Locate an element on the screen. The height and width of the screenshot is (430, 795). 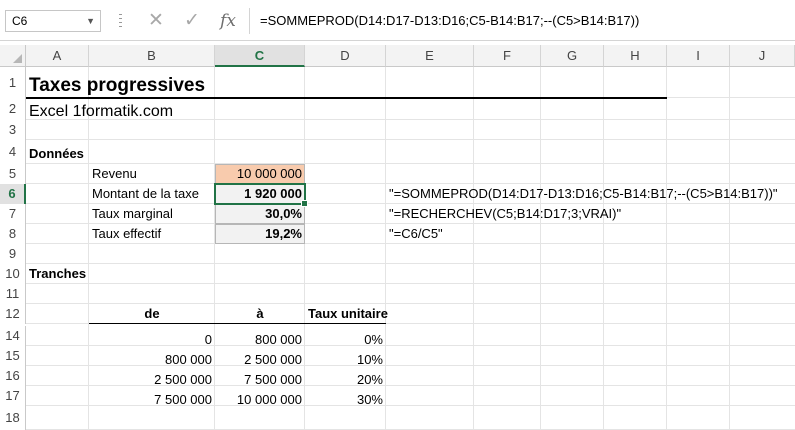
row-header-11: 11 is located at coordinates (13, 294).